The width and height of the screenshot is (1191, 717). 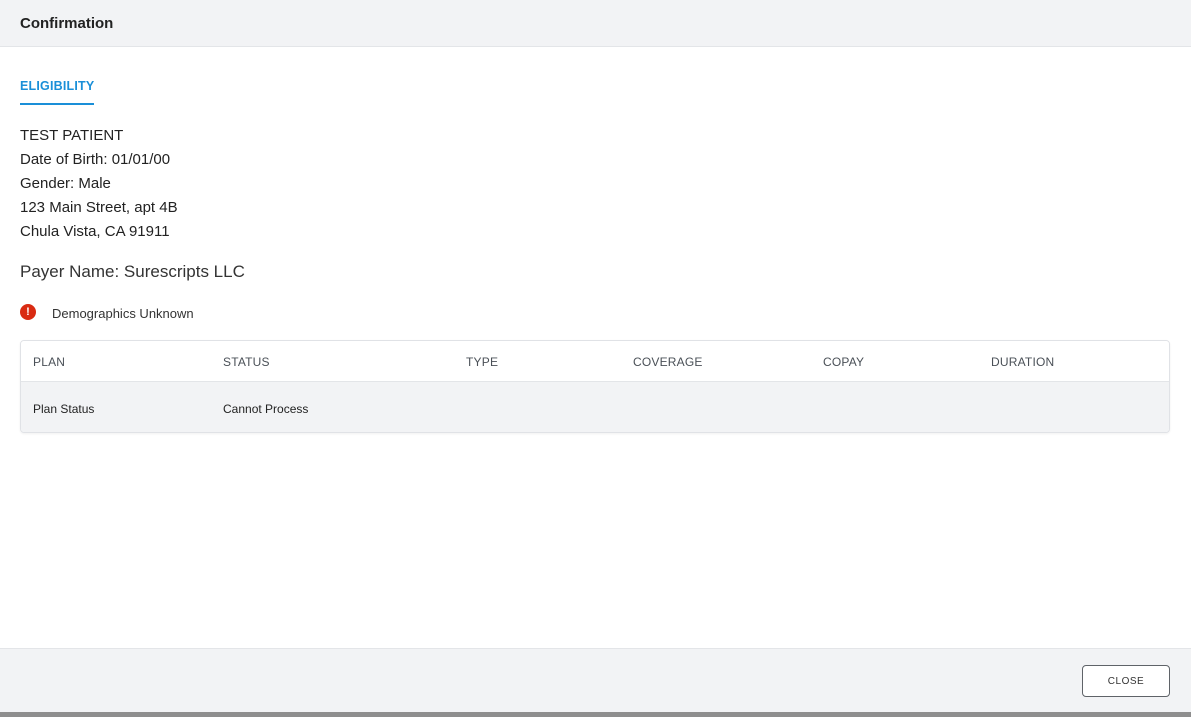 I want to click on column-header-status: STATUS, so click(x=246, y=362).